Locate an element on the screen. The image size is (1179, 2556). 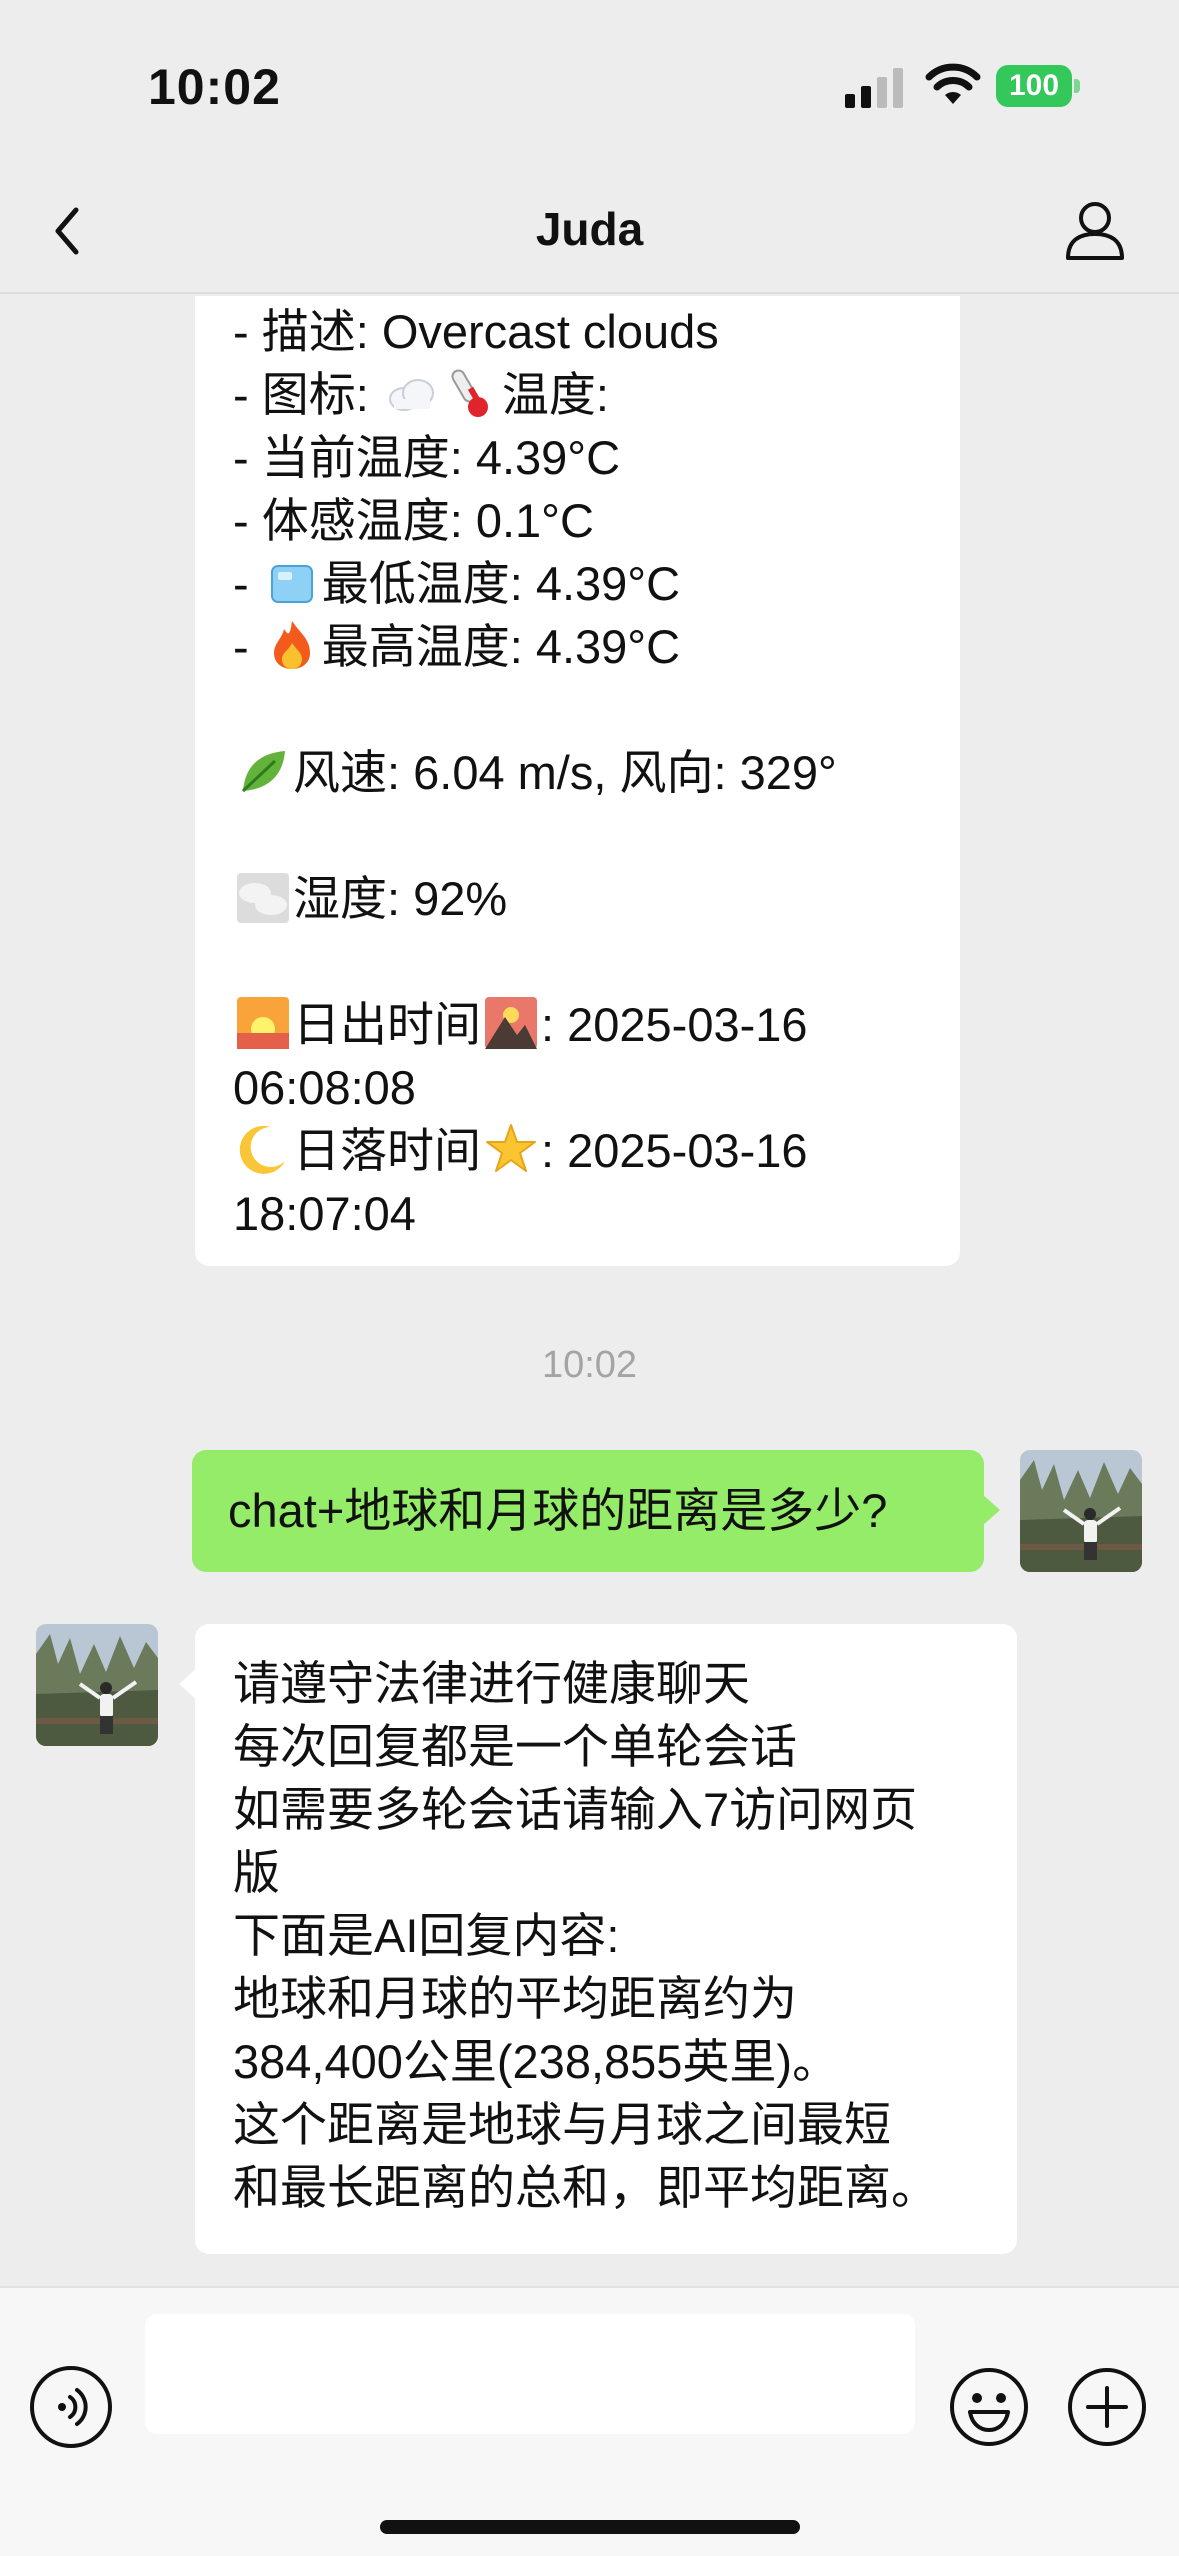
status-time: 10:02 is located at coordinates (214, 87).